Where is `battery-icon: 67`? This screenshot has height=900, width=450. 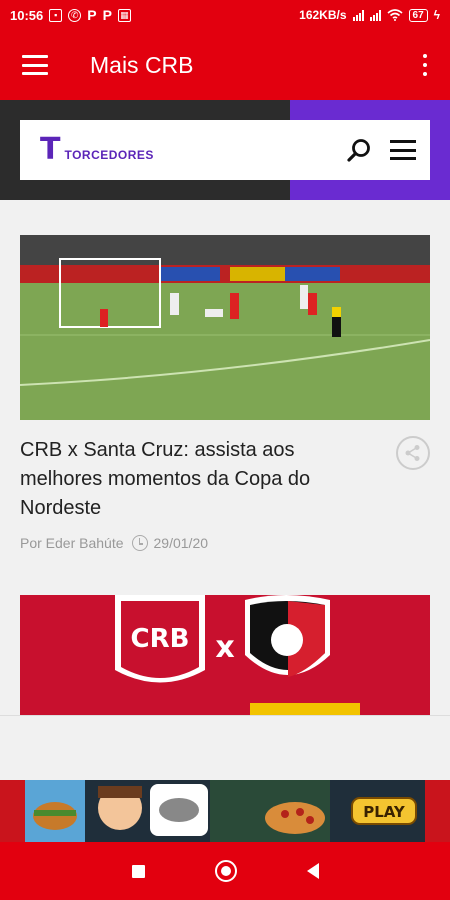 battery-icon: 67 is located at coordinates (418, 15).